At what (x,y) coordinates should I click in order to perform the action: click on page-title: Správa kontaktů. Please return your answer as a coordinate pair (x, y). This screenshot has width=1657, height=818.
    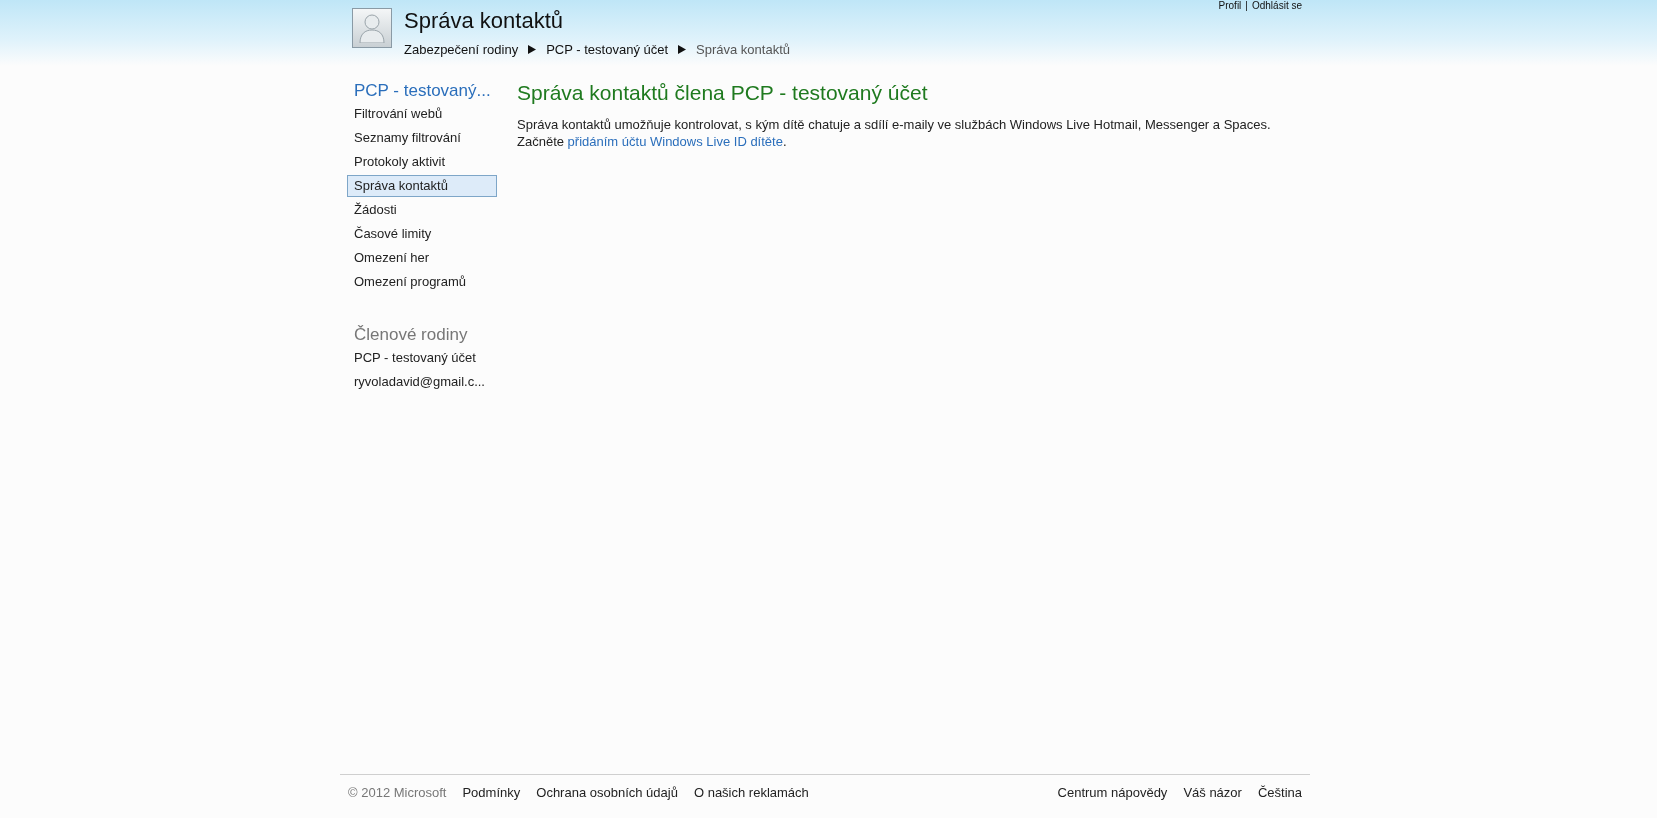
    Looking at the image, I should click on (484, 21).